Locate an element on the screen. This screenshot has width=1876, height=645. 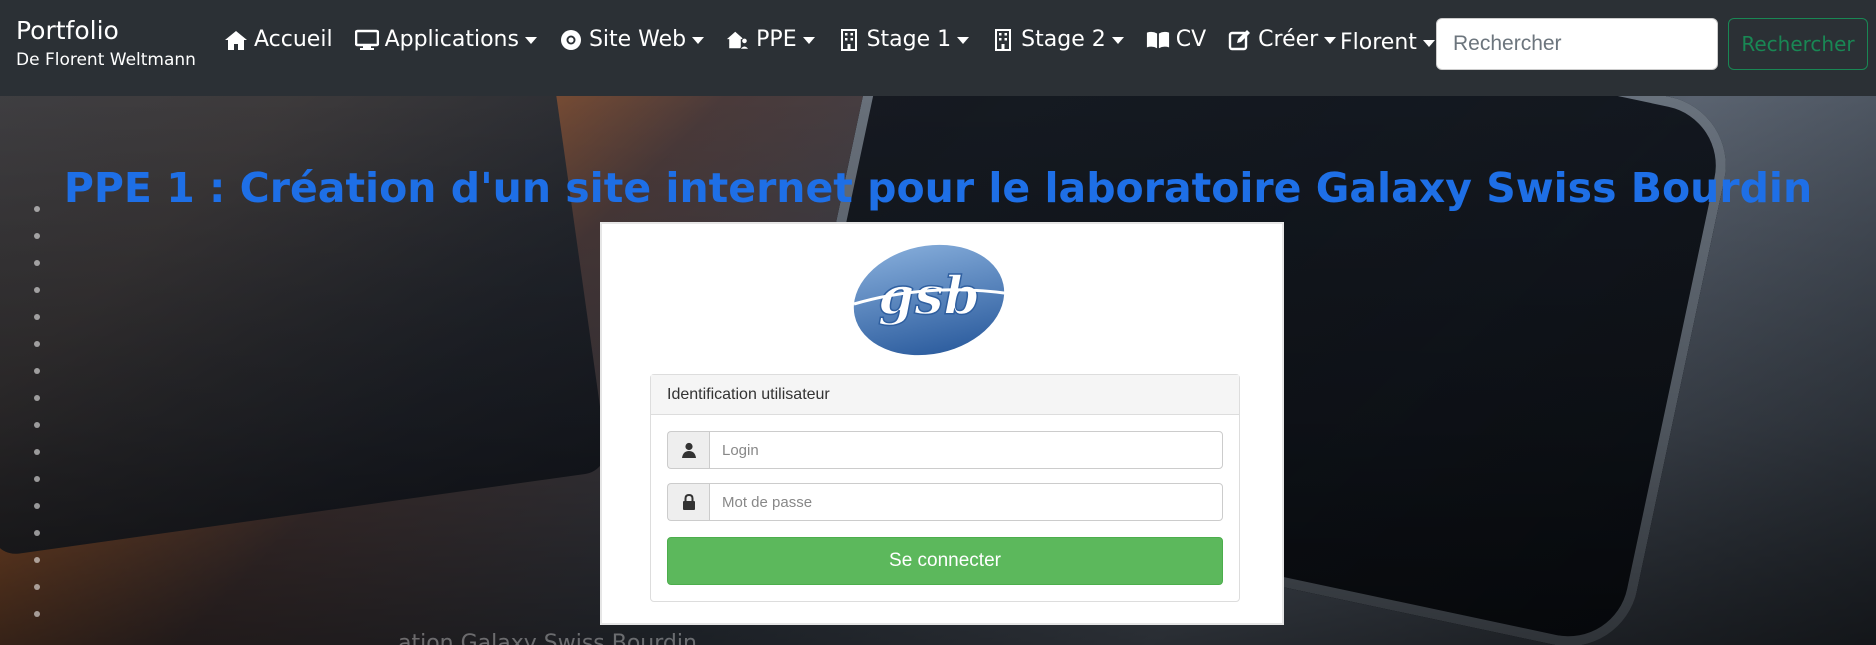
desktop-icon is located at coordinates (366, 40).